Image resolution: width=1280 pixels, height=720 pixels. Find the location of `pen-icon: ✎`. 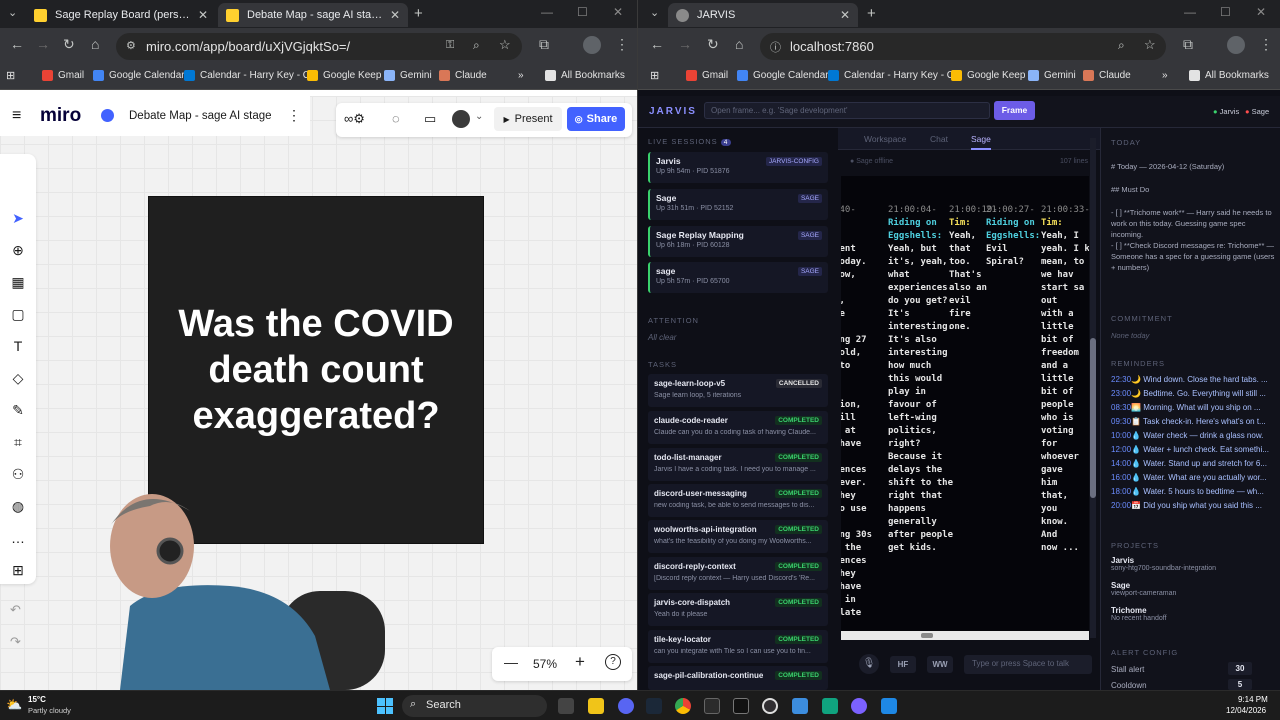

pen-icon: ✎ is located at coordinates (18, 410).